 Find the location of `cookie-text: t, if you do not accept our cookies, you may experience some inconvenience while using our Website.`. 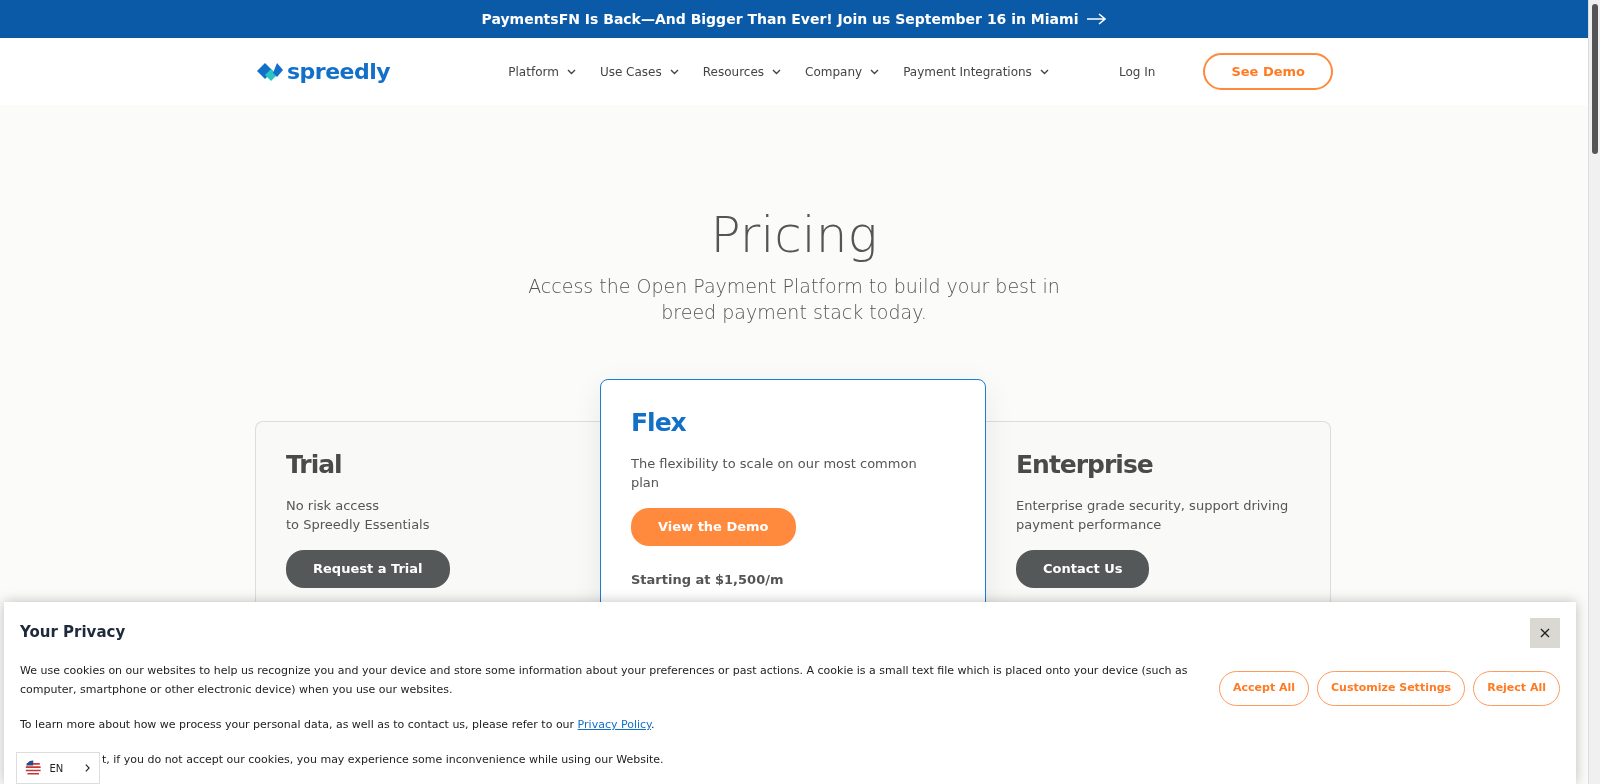

cookie-text: t, if you do not accept our cookies, you may experience some inconvenience while using our Website. is located at coordinates (383, 760).